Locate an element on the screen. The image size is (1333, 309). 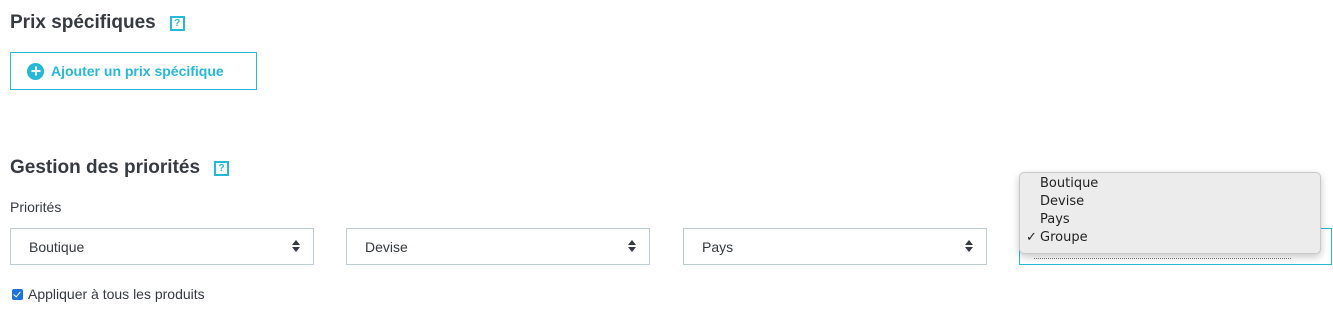
specific-prices-heading: Prix spécifiques ? is located at coordinates (97, 23).